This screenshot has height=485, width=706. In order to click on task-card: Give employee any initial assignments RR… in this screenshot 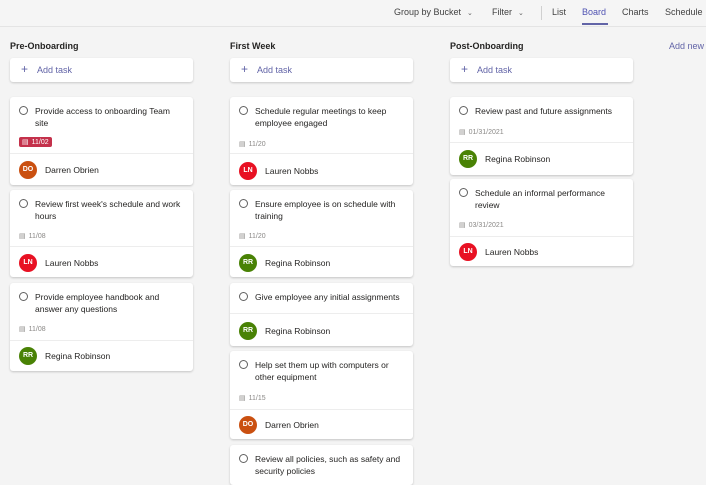, I will do `click(321, 314)`.